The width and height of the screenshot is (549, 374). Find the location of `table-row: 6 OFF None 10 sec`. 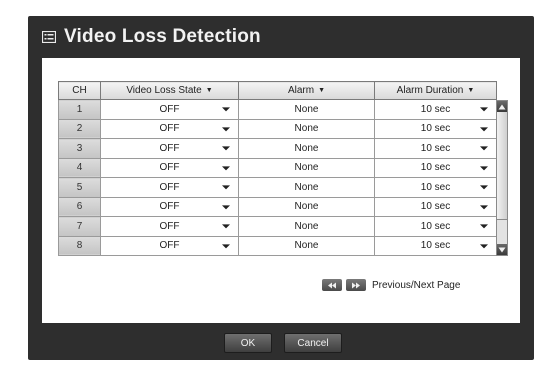

table-row: 6 OFF None 10 sec is located at coordinates (277, 206).